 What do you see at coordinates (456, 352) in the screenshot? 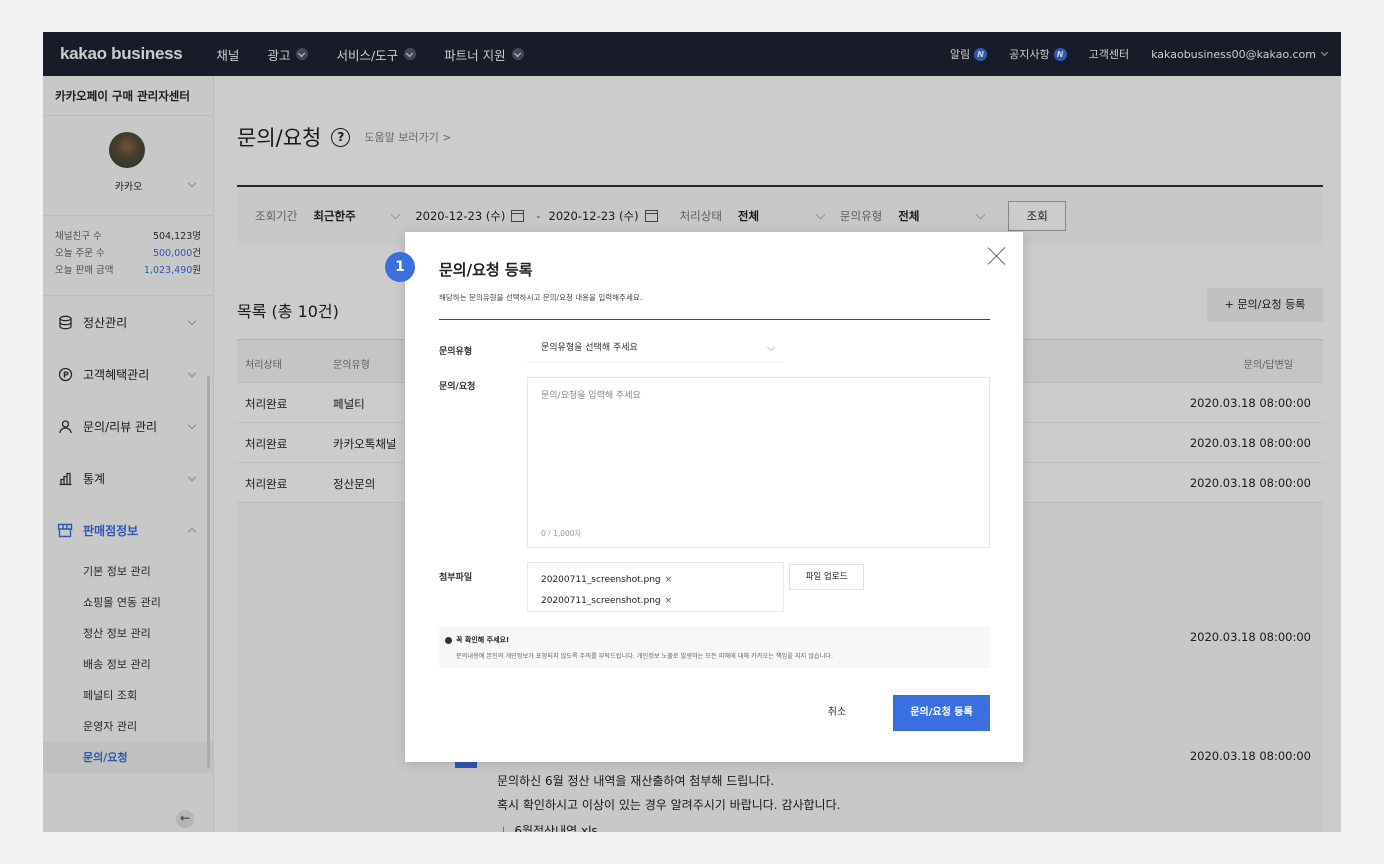
I see `type-label: 문의유형` at bounding box center [456, 352].